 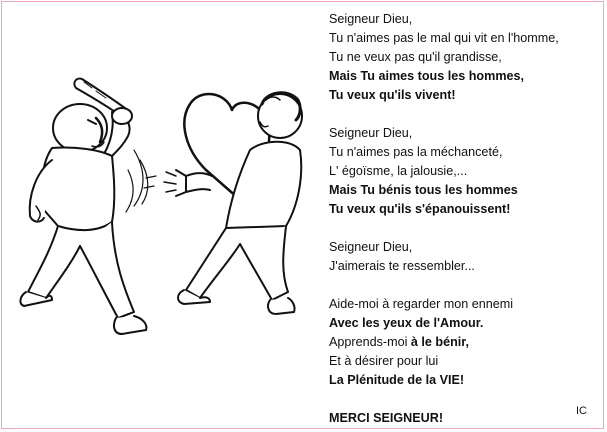 I want to click on defender-figure, so click(x=223, y=203).